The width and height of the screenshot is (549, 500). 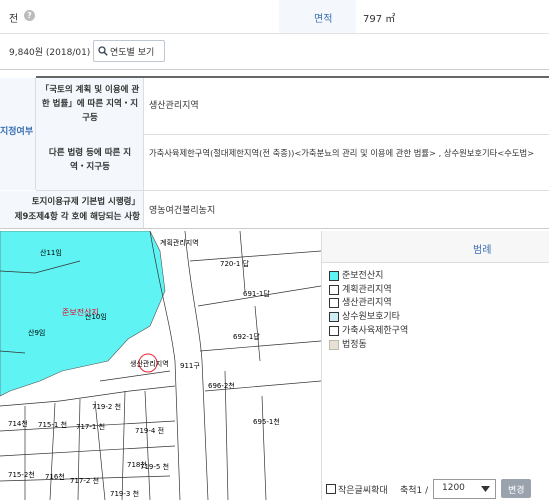 What do you see at coordinates (72, 209) in the screenshot?
I see `regulation-header: 토지이용규제 기본법 시행령」 제9조제4항 각 호에 해당되는 사항` at bounding box center [72, 209].